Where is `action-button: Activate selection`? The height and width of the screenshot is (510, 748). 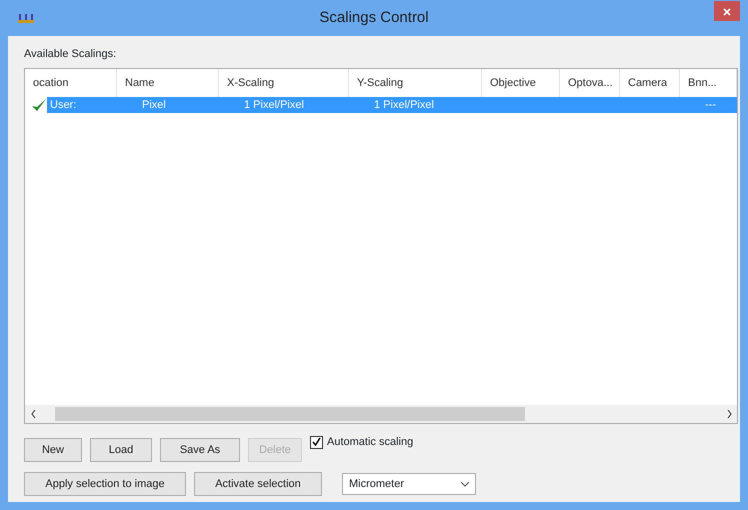
action-button: Activate selection is located at coordinates (258, 484).